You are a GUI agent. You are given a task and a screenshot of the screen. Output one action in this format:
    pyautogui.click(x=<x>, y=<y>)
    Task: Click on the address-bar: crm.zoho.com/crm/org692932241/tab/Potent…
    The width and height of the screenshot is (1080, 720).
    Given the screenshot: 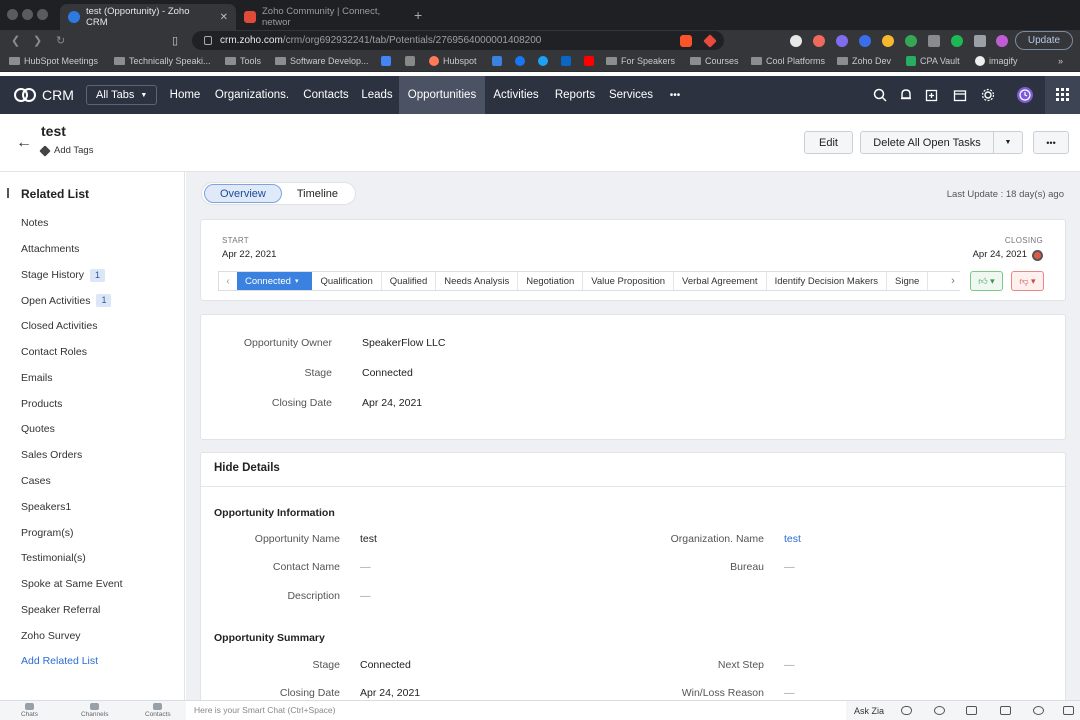 What is the action you would take?
    pyautogui.click(x=458, y=40)
    